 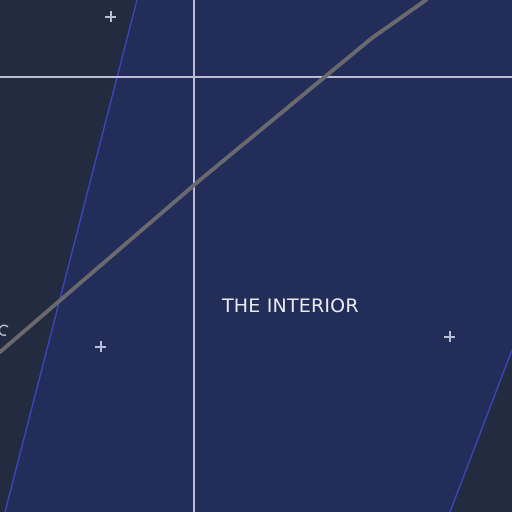 What do you see at coordinates (4, 330) in the screenshot?
I see `route-end-icon` at bounding box center [4, 330].